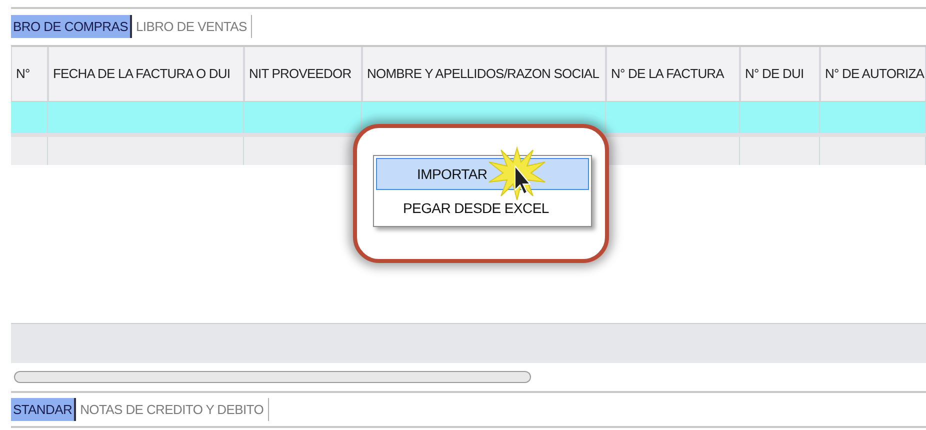  Describe the element at coordinates (43, 409) in the screenshot. I see `tab: STANDAR` at that location.